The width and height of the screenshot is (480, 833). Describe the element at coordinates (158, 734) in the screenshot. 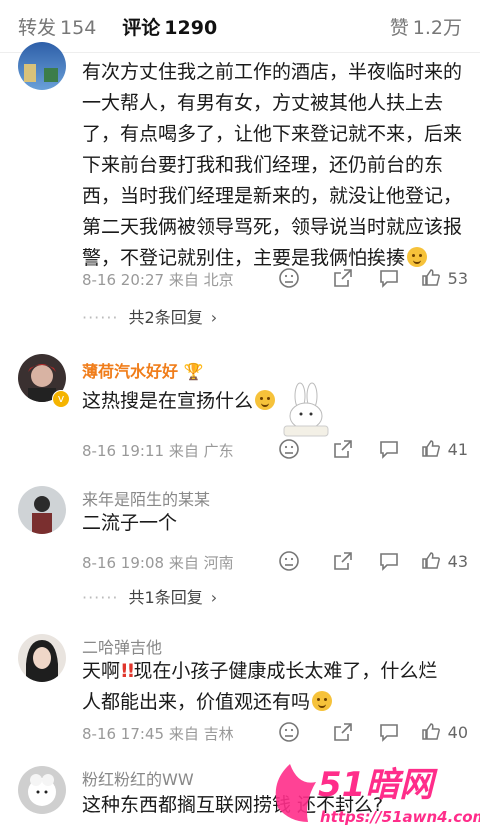

I see `comment-time: 8-16 17:45 来自 吉林` at that location.